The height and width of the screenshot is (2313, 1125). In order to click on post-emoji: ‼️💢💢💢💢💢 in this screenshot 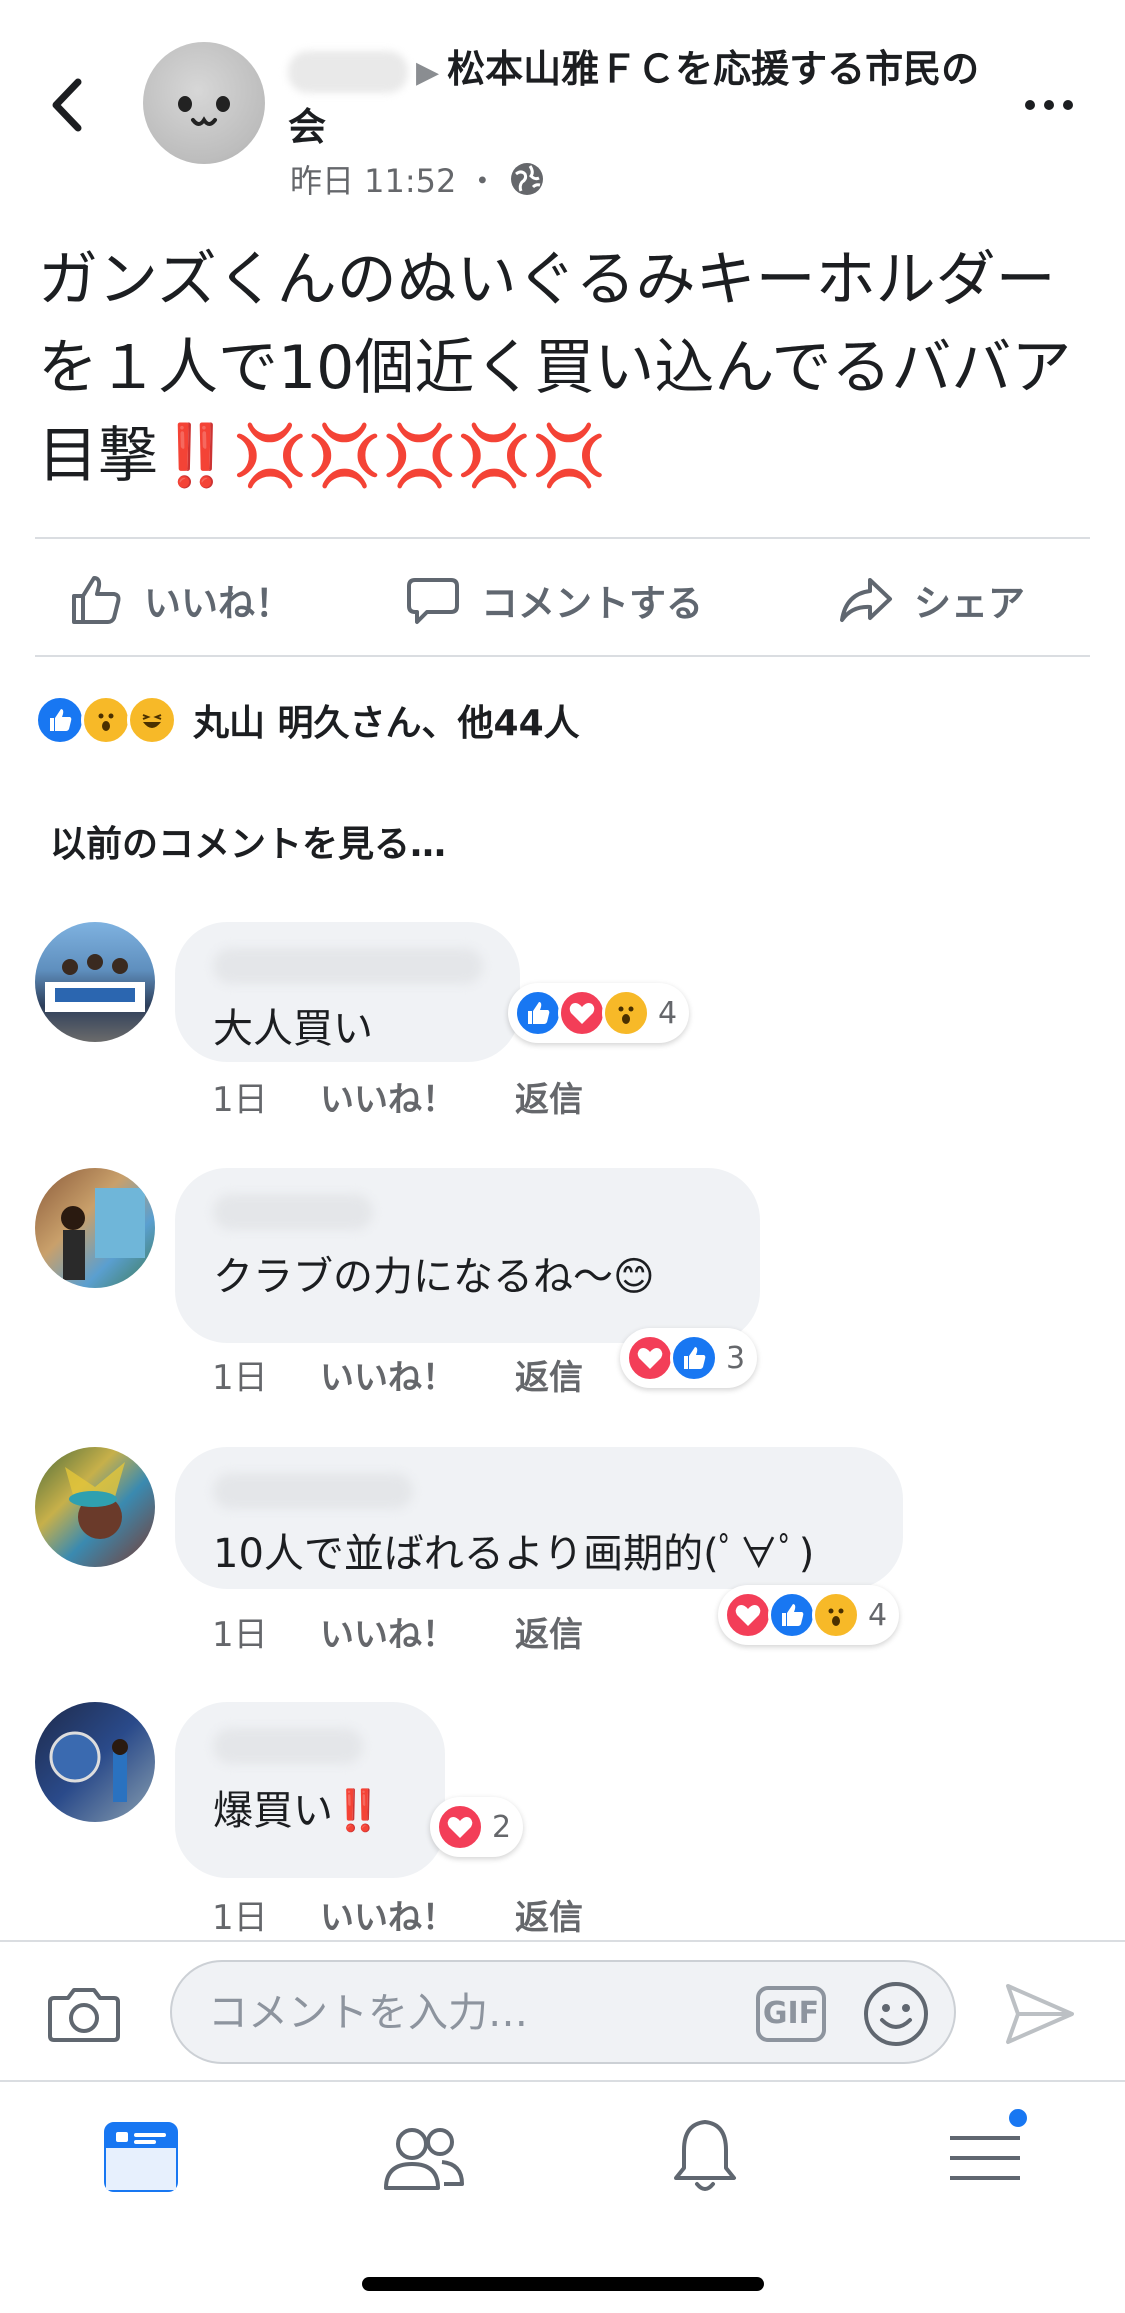, I will do `click(382, 456)`.